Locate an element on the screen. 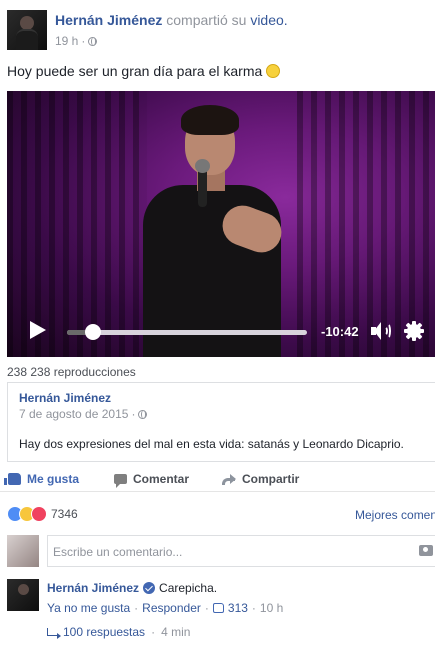  comment-like-count: 313 is located at coordinates (238, 608).